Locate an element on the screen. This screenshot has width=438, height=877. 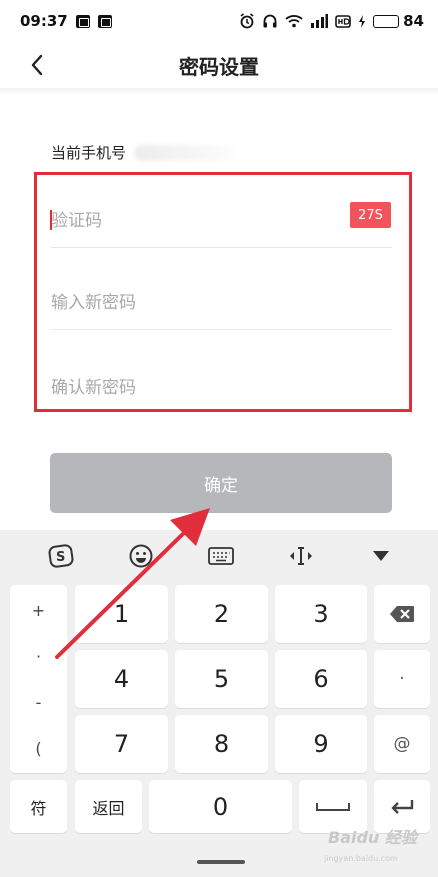
space-icon is located at coordinates (333, 806).